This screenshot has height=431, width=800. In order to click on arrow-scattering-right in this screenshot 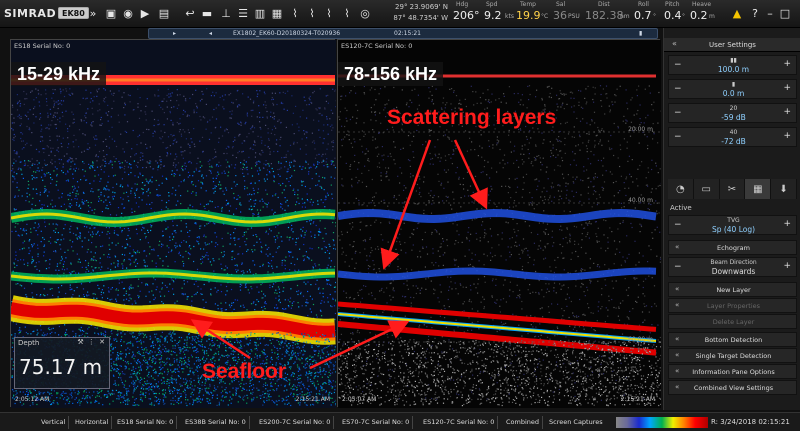, I will do `click(470, 174)`.